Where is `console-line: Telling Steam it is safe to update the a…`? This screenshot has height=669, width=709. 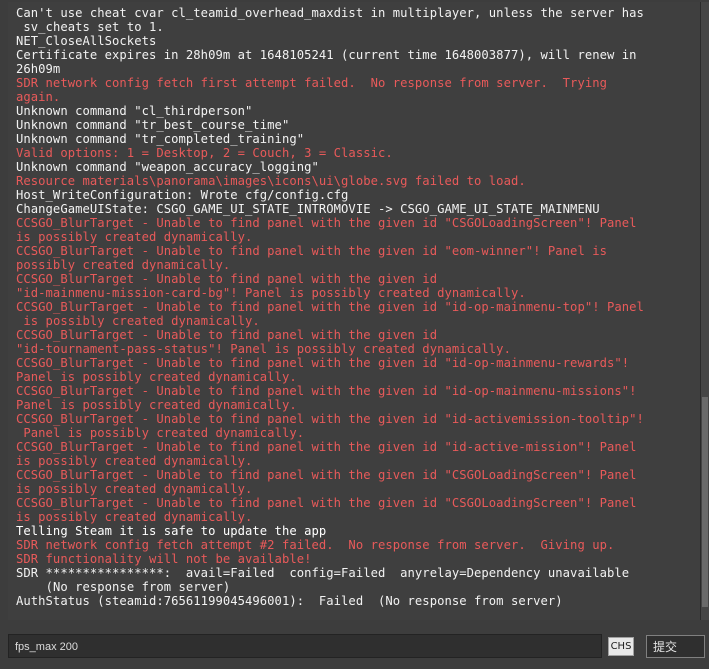 console-line: Telling Steam it is safe to update the a… is located at coordinates (171, 531).